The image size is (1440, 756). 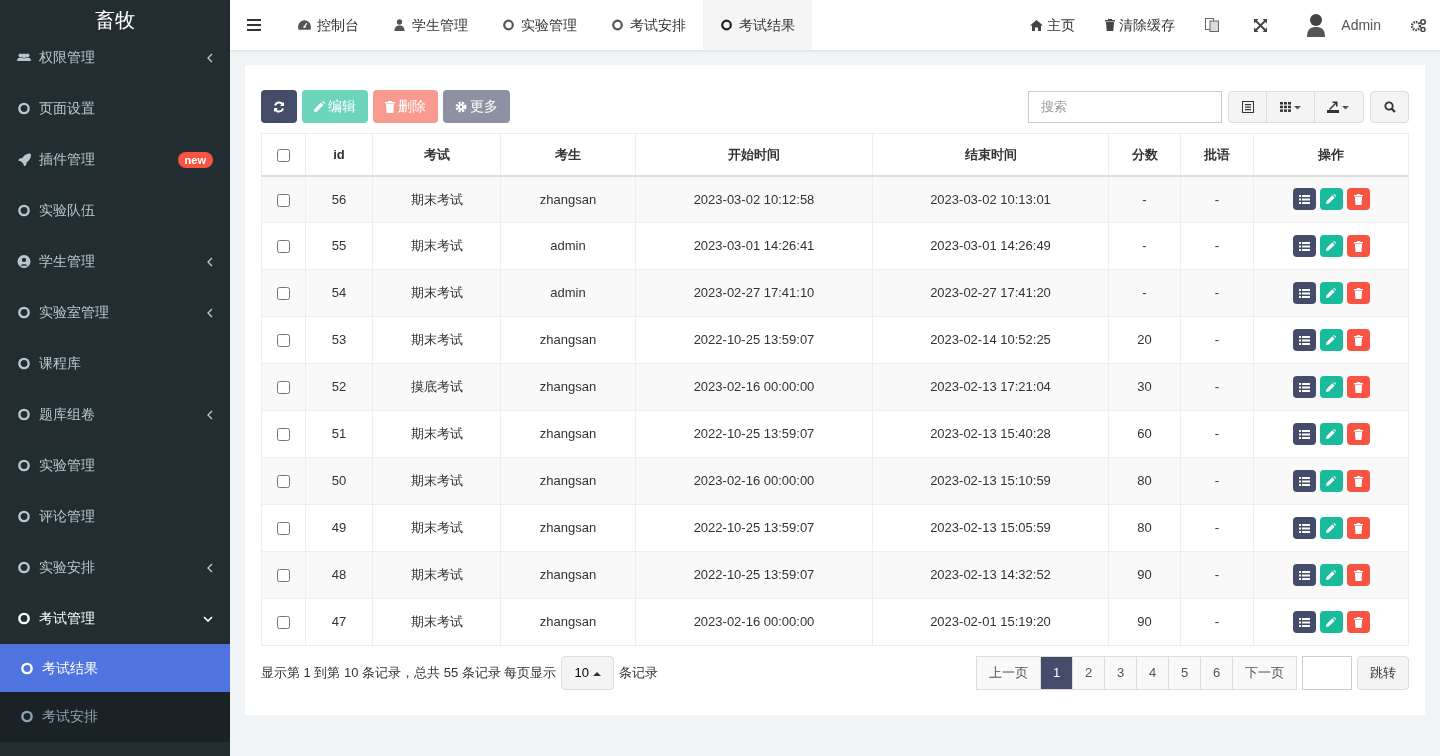 I want to click on sidebar-item: 课程库, so click(x=115, y=363).